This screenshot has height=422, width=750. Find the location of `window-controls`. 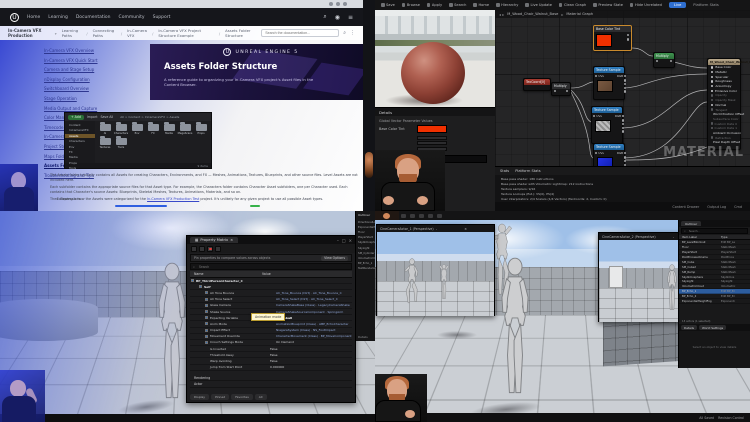

window-controls is located at coordinates (338, 4).